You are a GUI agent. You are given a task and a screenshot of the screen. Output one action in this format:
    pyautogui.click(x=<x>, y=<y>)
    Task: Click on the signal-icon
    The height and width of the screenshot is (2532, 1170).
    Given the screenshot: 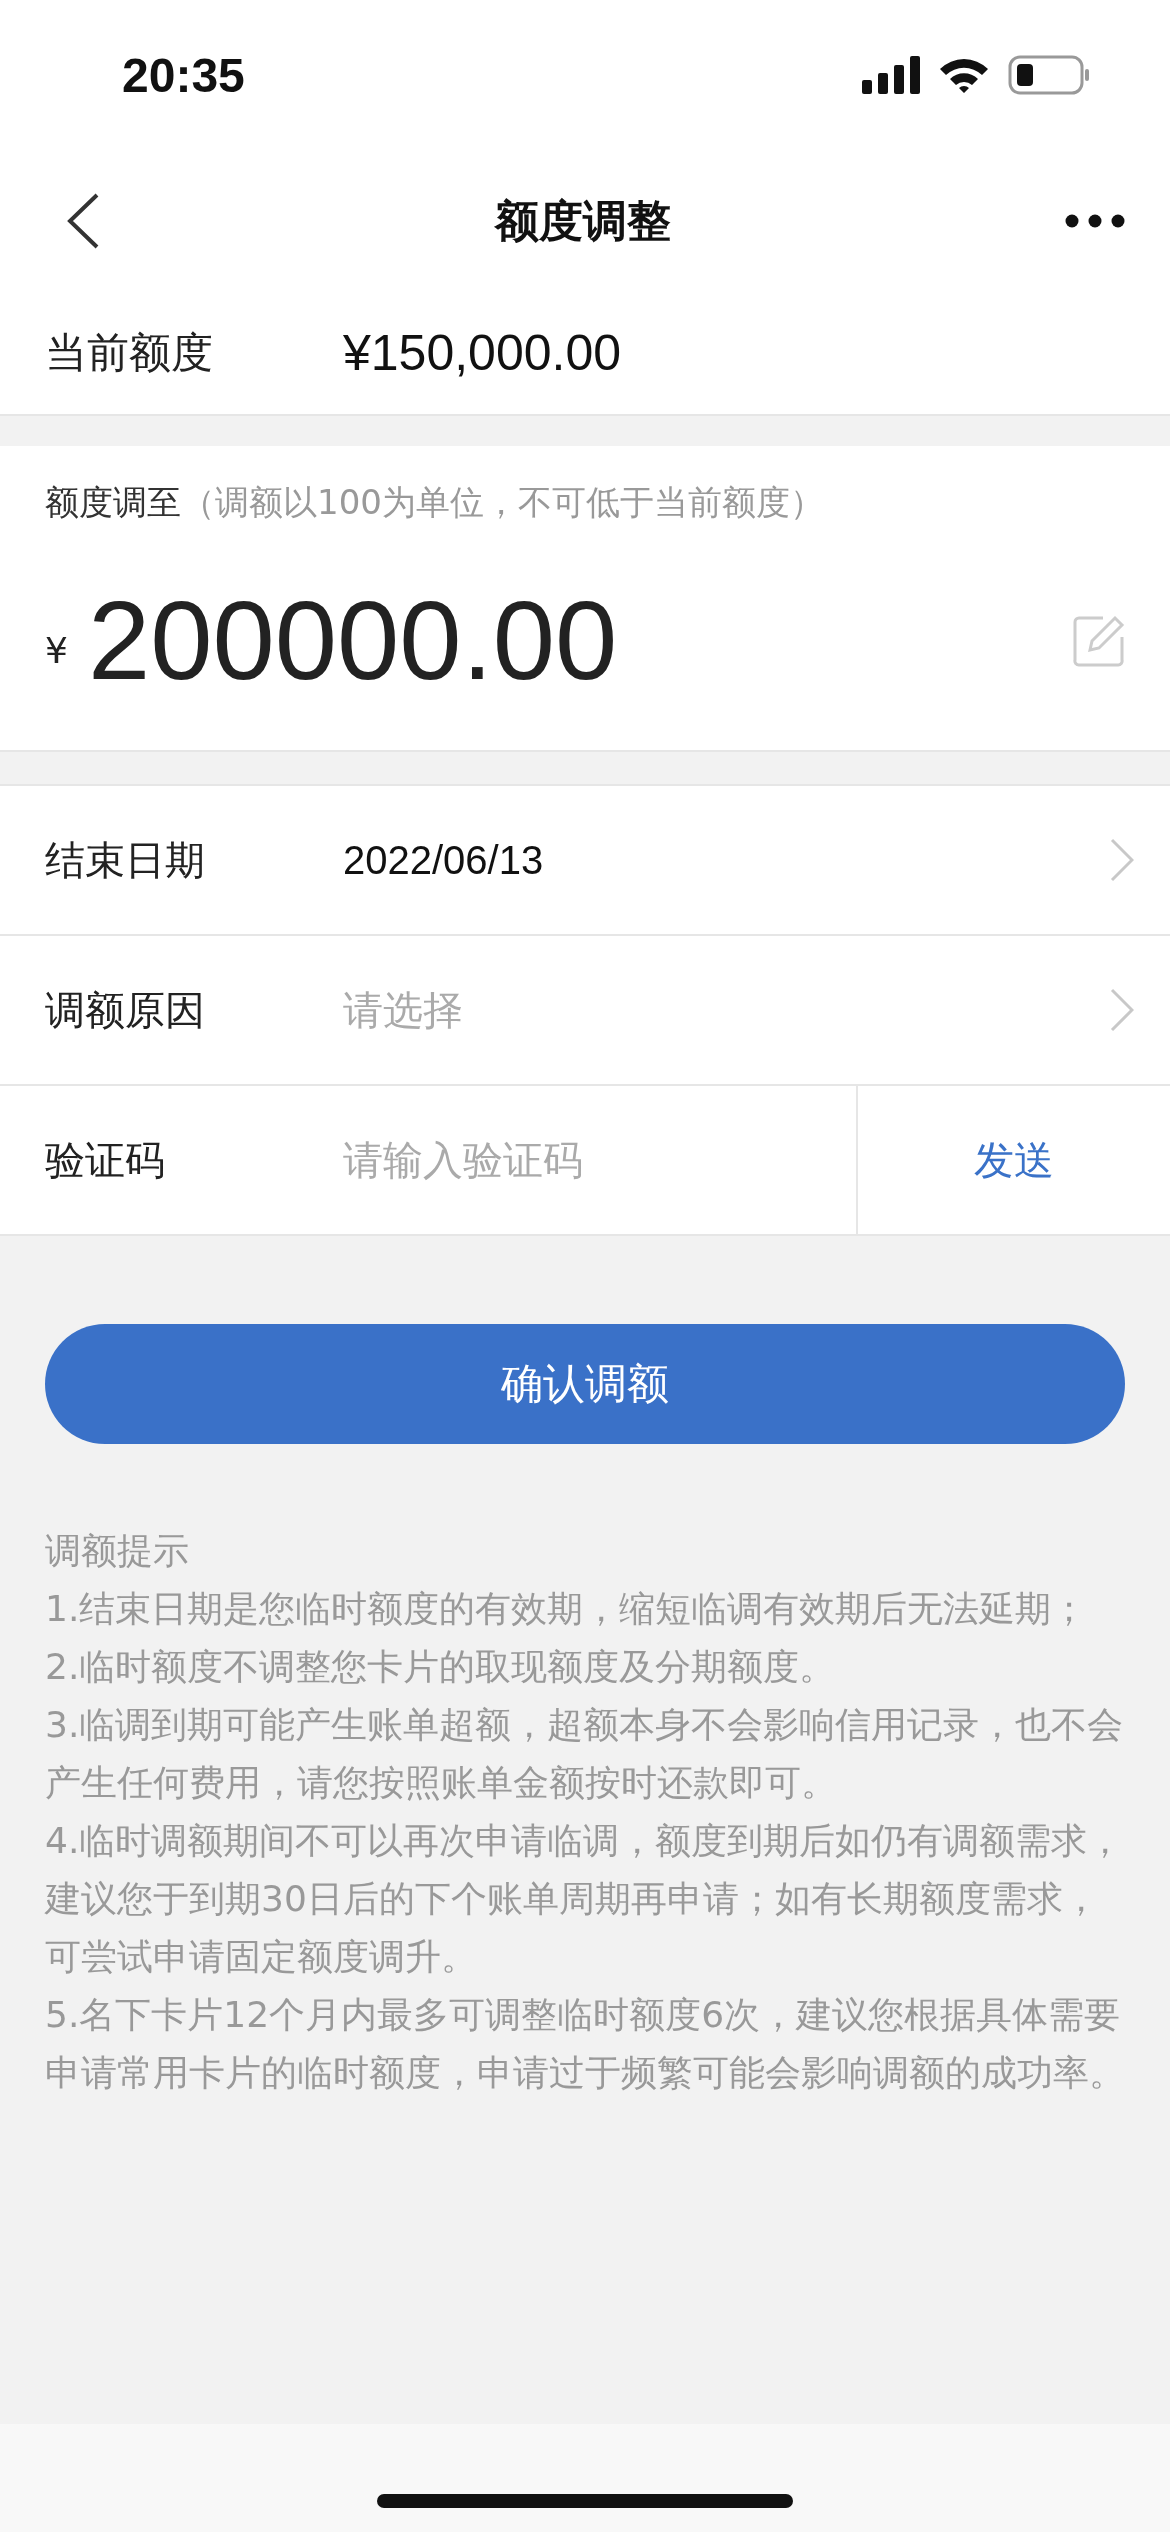 What is the action you would take?
    pyautogui.click(x=891, y=75)
    